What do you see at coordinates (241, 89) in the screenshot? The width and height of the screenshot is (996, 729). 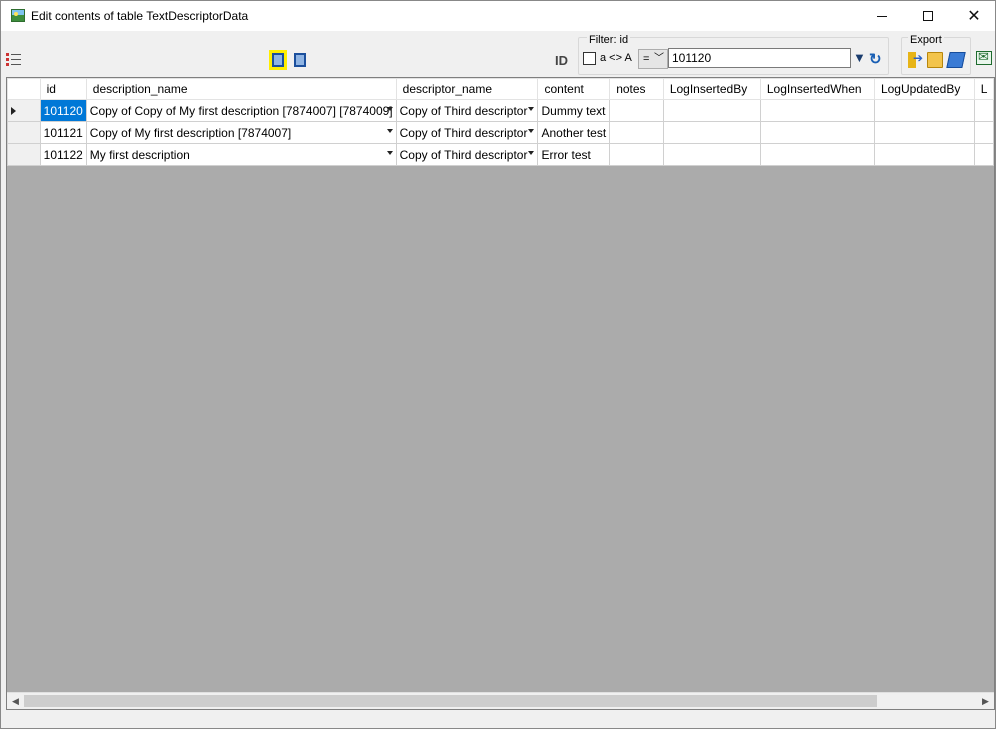 I see `column-header-description-name: description_name` at bounding box center [241, 89].